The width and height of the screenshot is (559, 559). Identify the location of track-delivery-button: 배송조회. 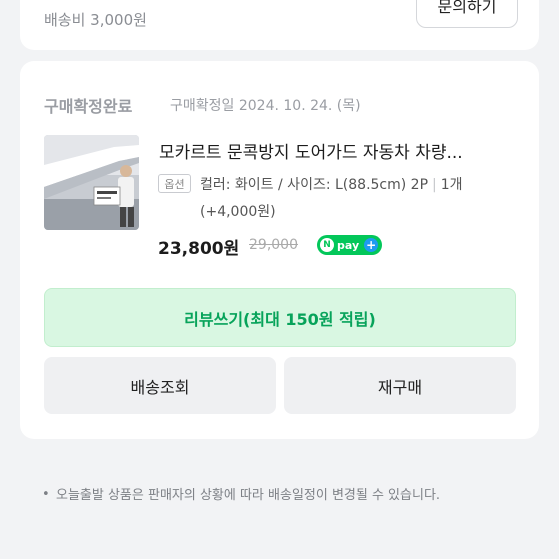
(160, 385).